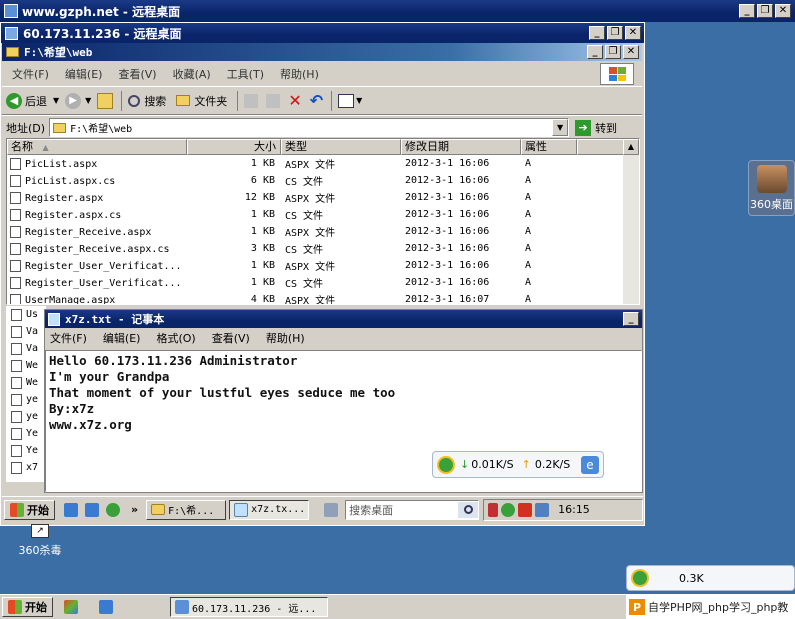 This screenshot has height=619, width=795. Describe the element at coordinates (508, 509) in the screenshot. I see `360-tray-icon` at that location.